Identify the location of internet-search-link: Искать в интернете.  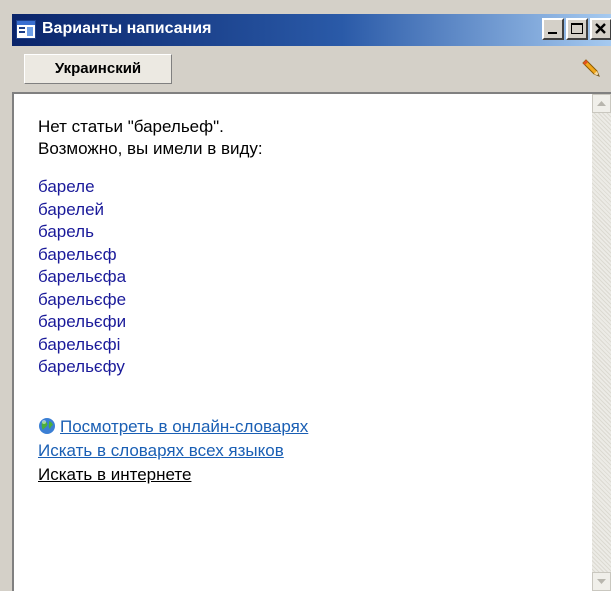
(308, 475).